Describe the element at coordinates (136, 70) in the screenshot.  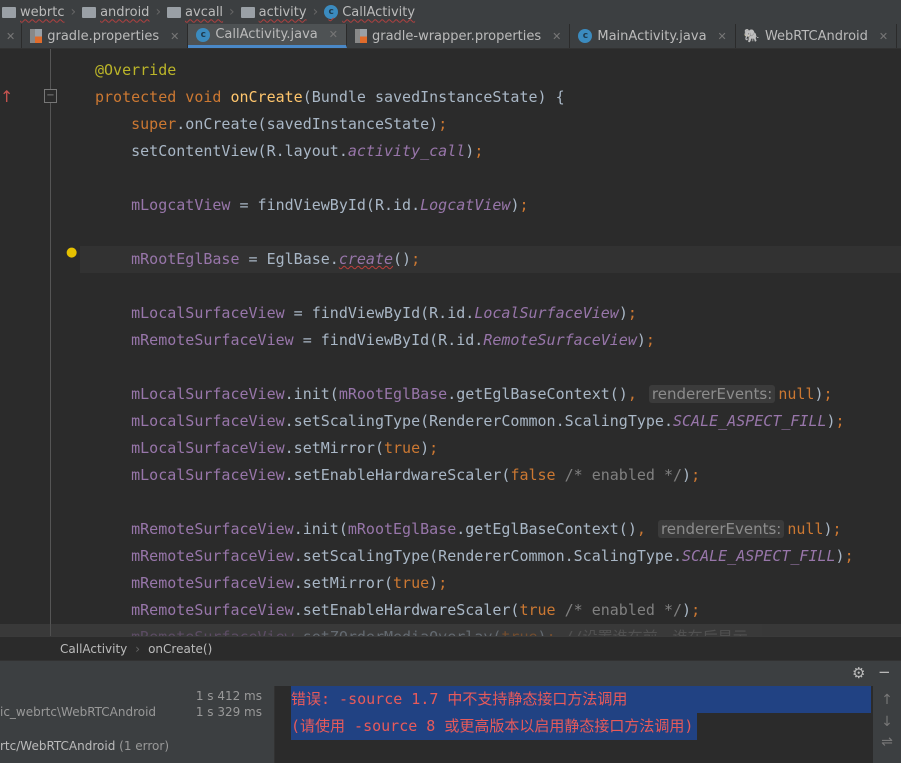
I see `code-token: @Override` at that location.